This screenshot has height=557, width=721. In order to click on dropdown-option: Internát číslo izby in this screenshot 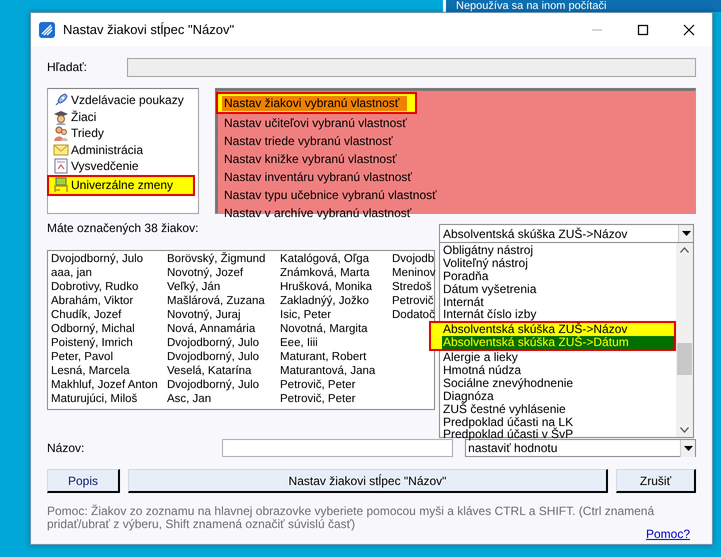, I will do `click(559, 315)`.